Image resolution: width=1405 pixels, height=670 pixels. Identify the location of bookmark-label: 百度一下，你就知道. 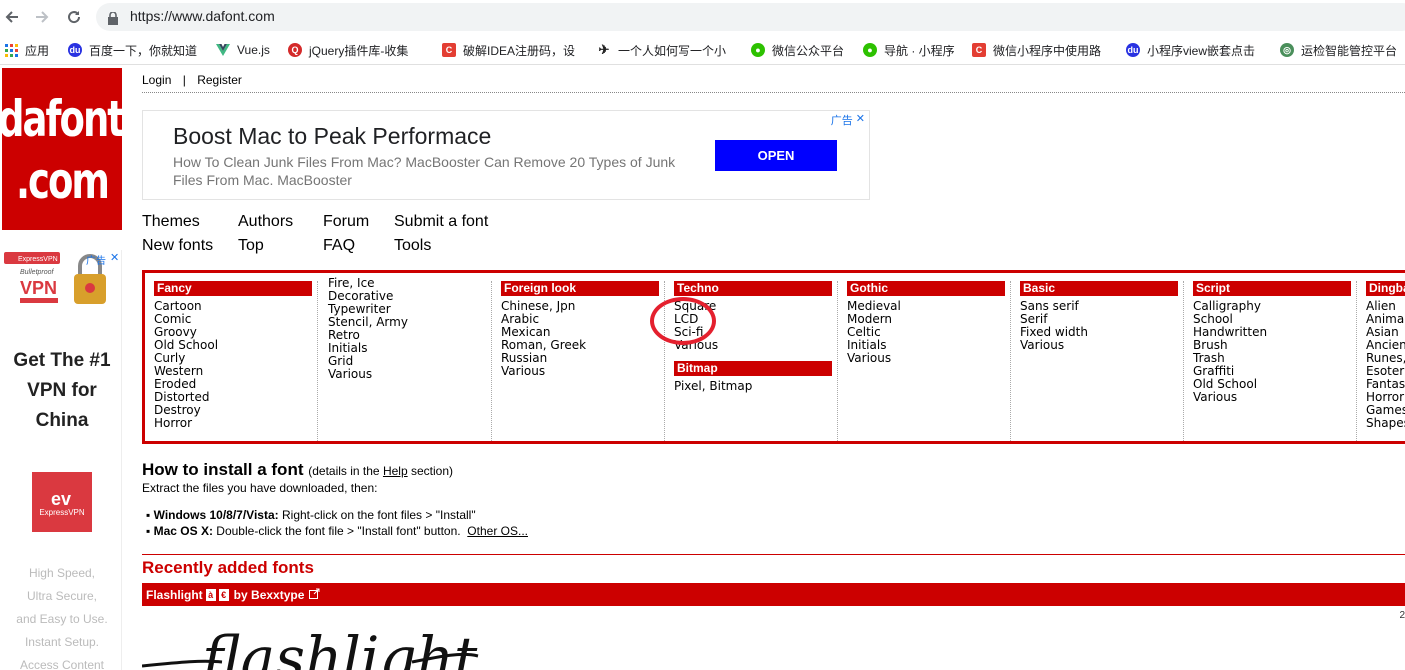
(143, 50).